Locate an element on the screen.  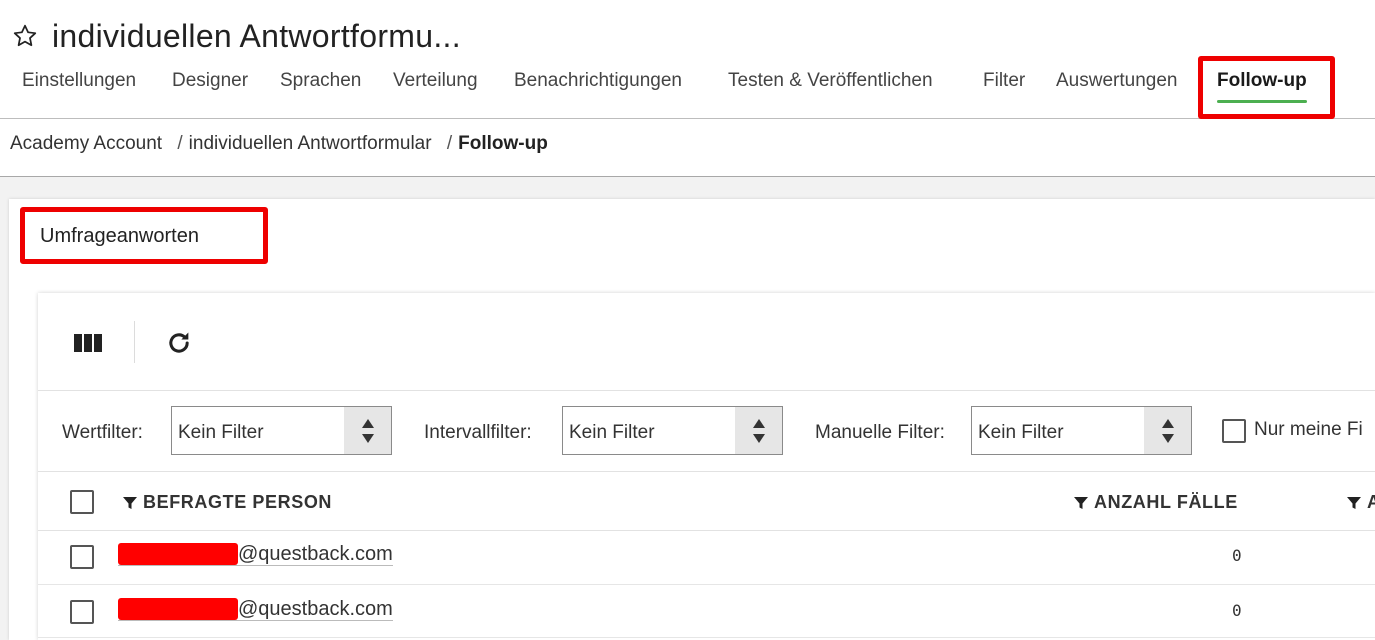
tab-testen-veroeffentlichen: Testen & Veröffentlichen is located at coordinates (830, 81).